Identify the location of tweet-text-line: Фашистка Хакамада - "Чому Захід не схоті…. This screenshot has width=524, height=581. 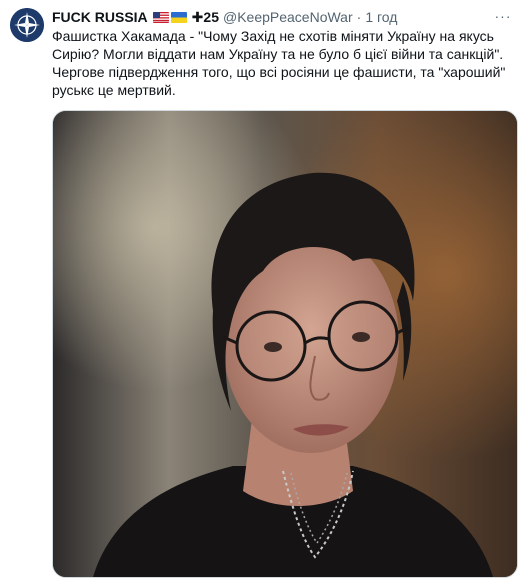
(273, 36).